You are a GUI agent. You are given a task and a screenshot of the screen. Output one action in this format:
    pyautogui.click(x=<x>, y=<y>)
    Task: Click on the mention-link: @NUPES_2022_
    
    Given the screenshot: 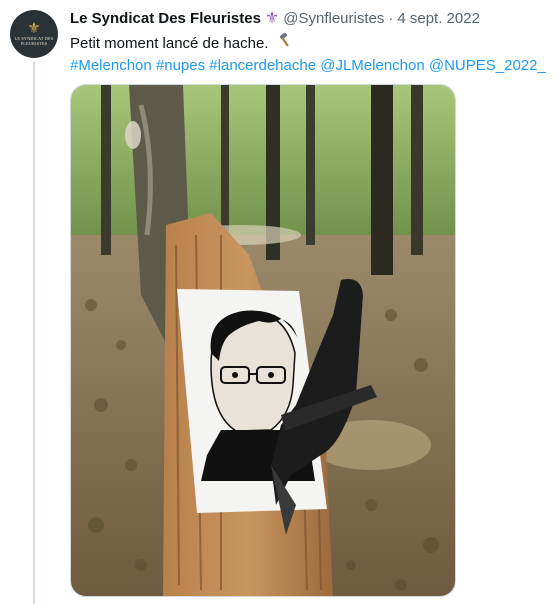 What is the action you would take?
    pyautogui.click(x=487, y=65)
    